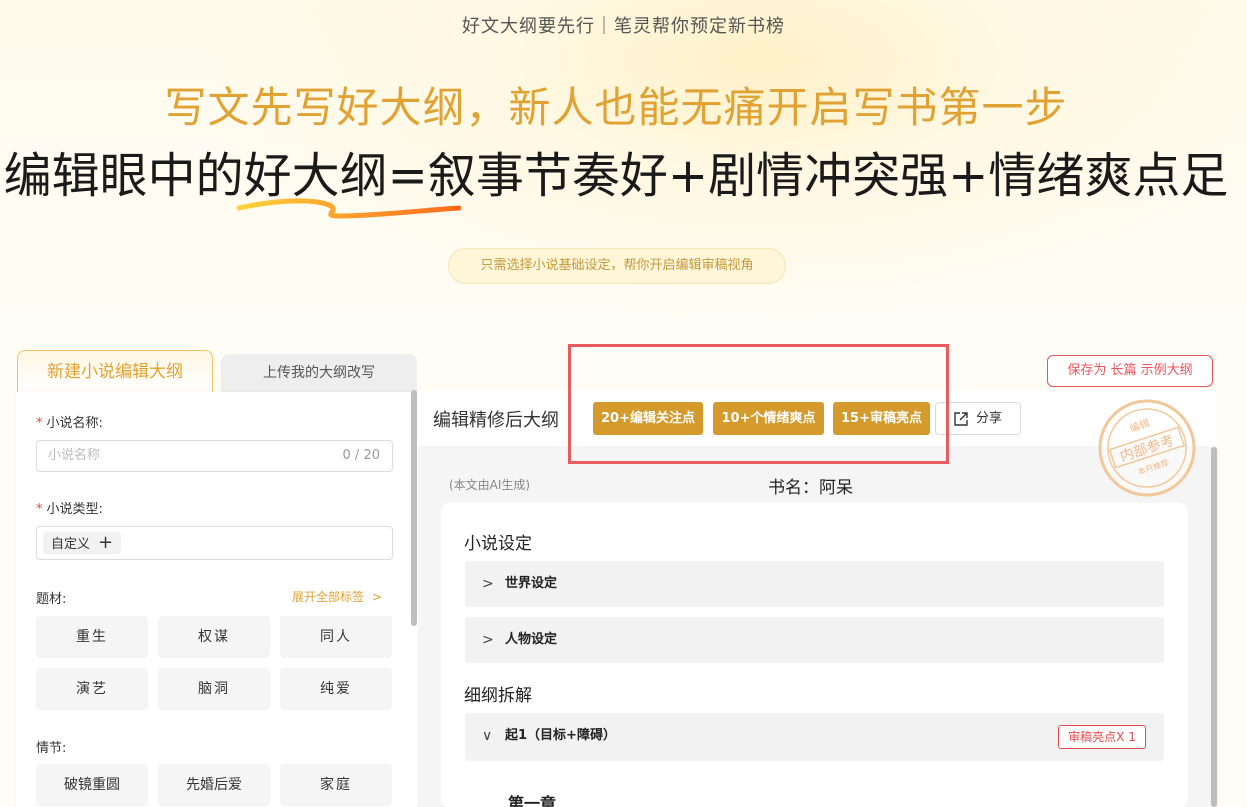 The image size is (1247, 807). I want to click on section-title-outline: 细纲拆解, so click(498, 696).